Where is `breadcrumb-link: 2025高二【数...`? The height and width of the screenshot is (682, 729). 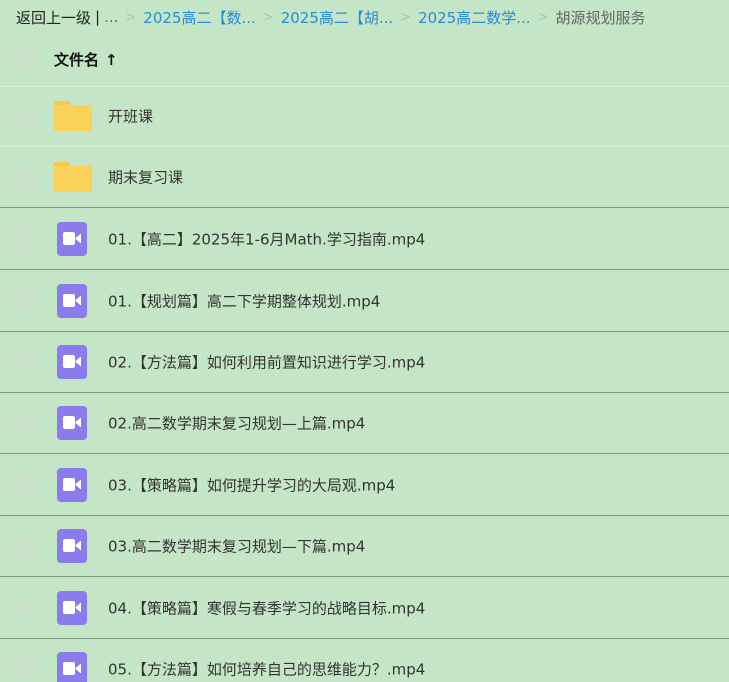
breadcrumb-link: 2025高二【数... is located at coordinates (199, 17).